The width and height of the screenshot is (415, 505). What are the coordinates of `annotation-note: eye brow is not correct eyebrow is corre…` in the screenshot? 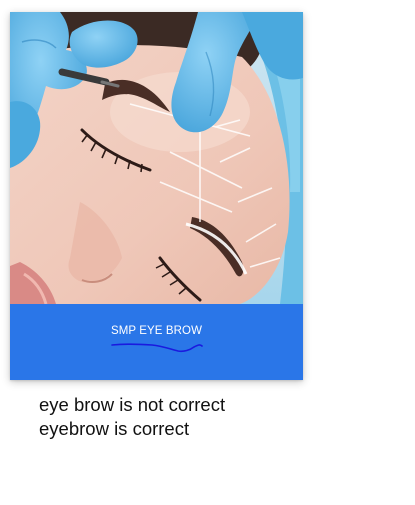 It's located at (132, 416).